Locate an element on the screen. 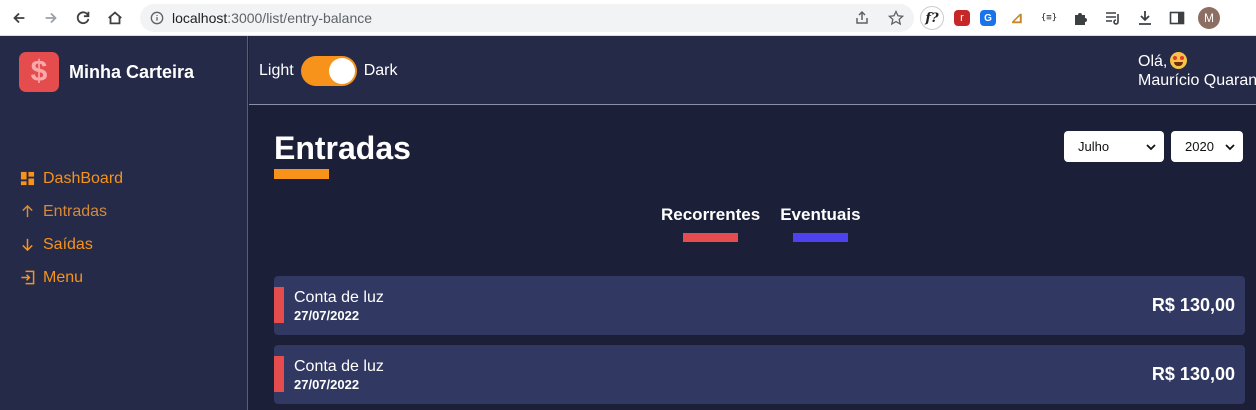  arrow-down-icon is located at coordinates (27, 245).